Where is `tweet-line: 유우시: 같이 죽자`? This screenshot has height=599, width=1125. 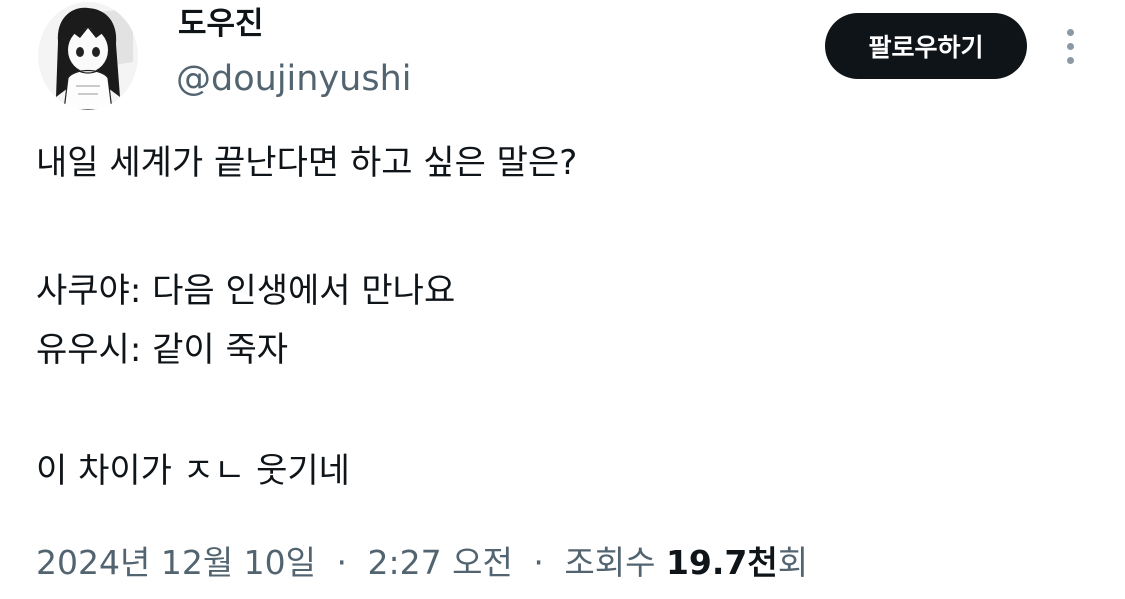 tweet-line: 유우시: 같이 죽자 is located at coordinates (162, 350).